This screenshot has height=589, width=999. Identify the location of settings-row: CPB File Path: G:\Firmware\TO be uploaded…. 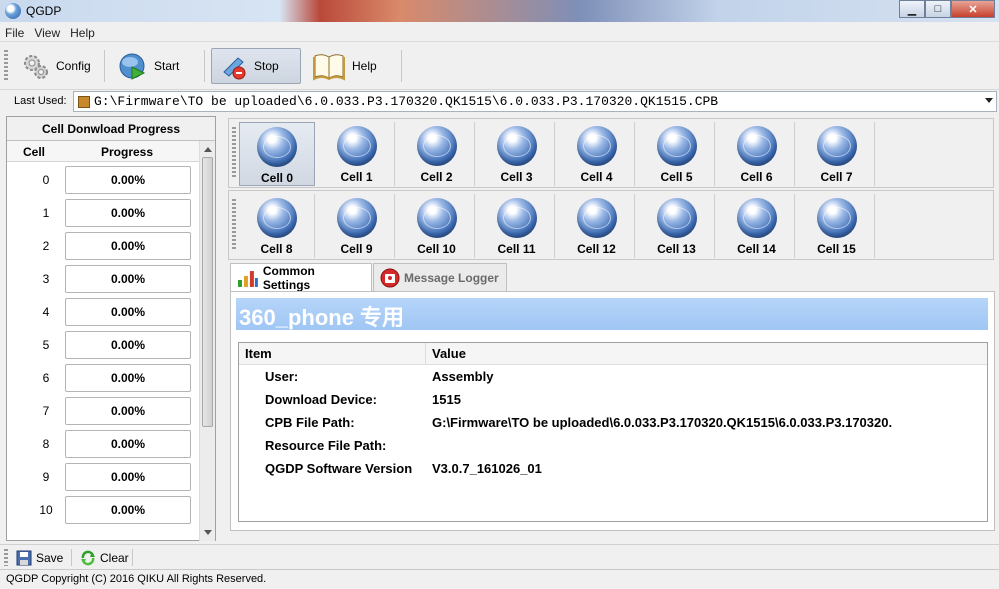
(613, 422).